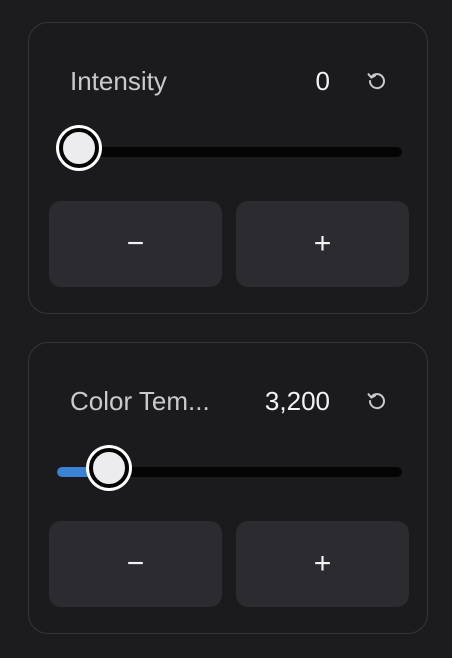  I want to click on color-temperature-slider, so click(229, 468).